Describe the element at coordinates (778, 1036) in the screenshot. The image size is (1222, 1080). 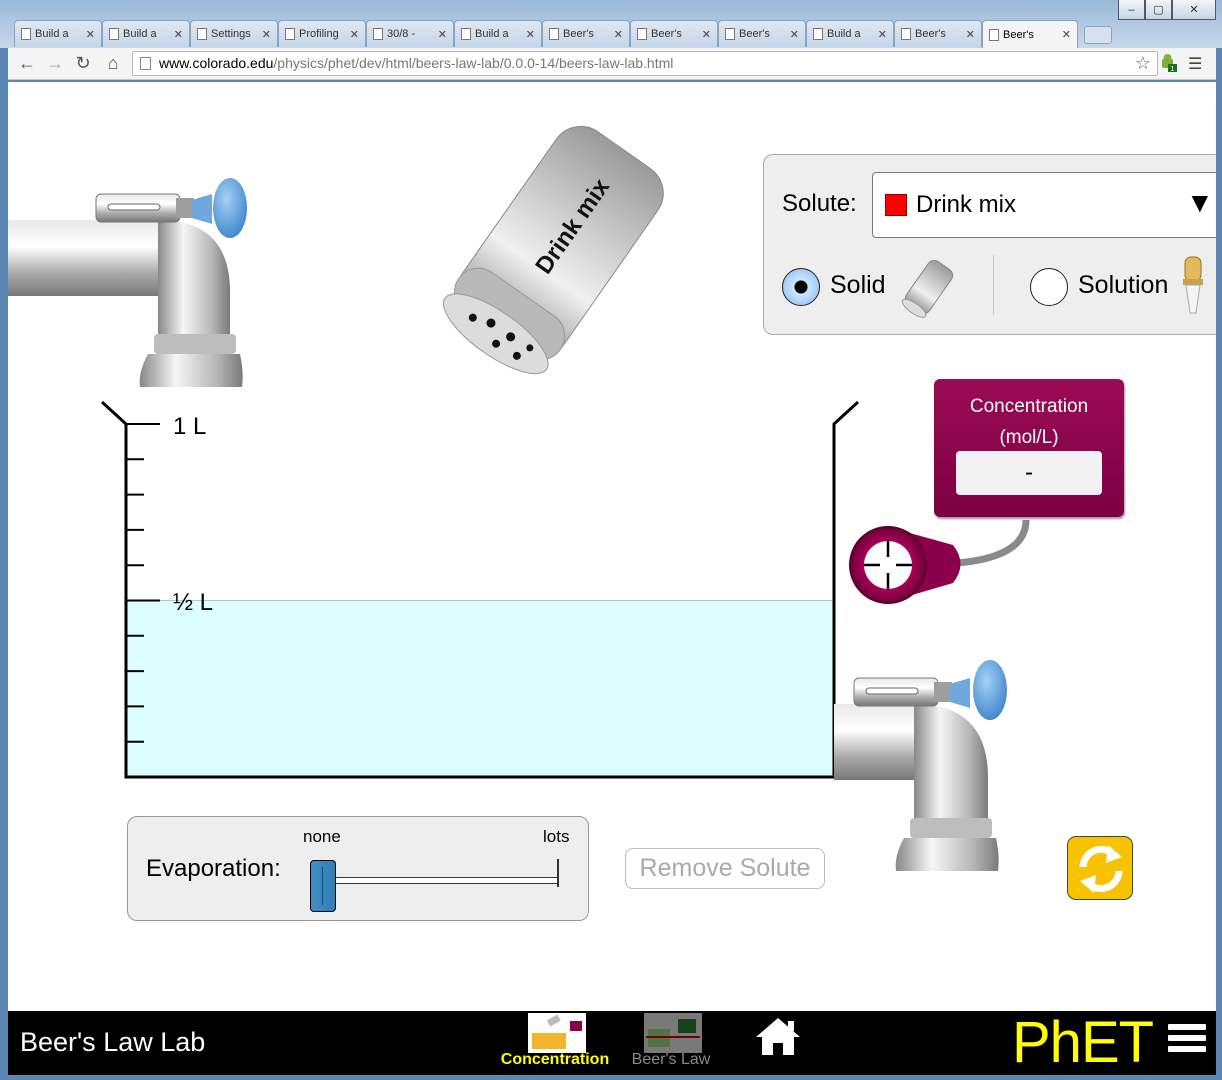
I see `home-icon` at that location.